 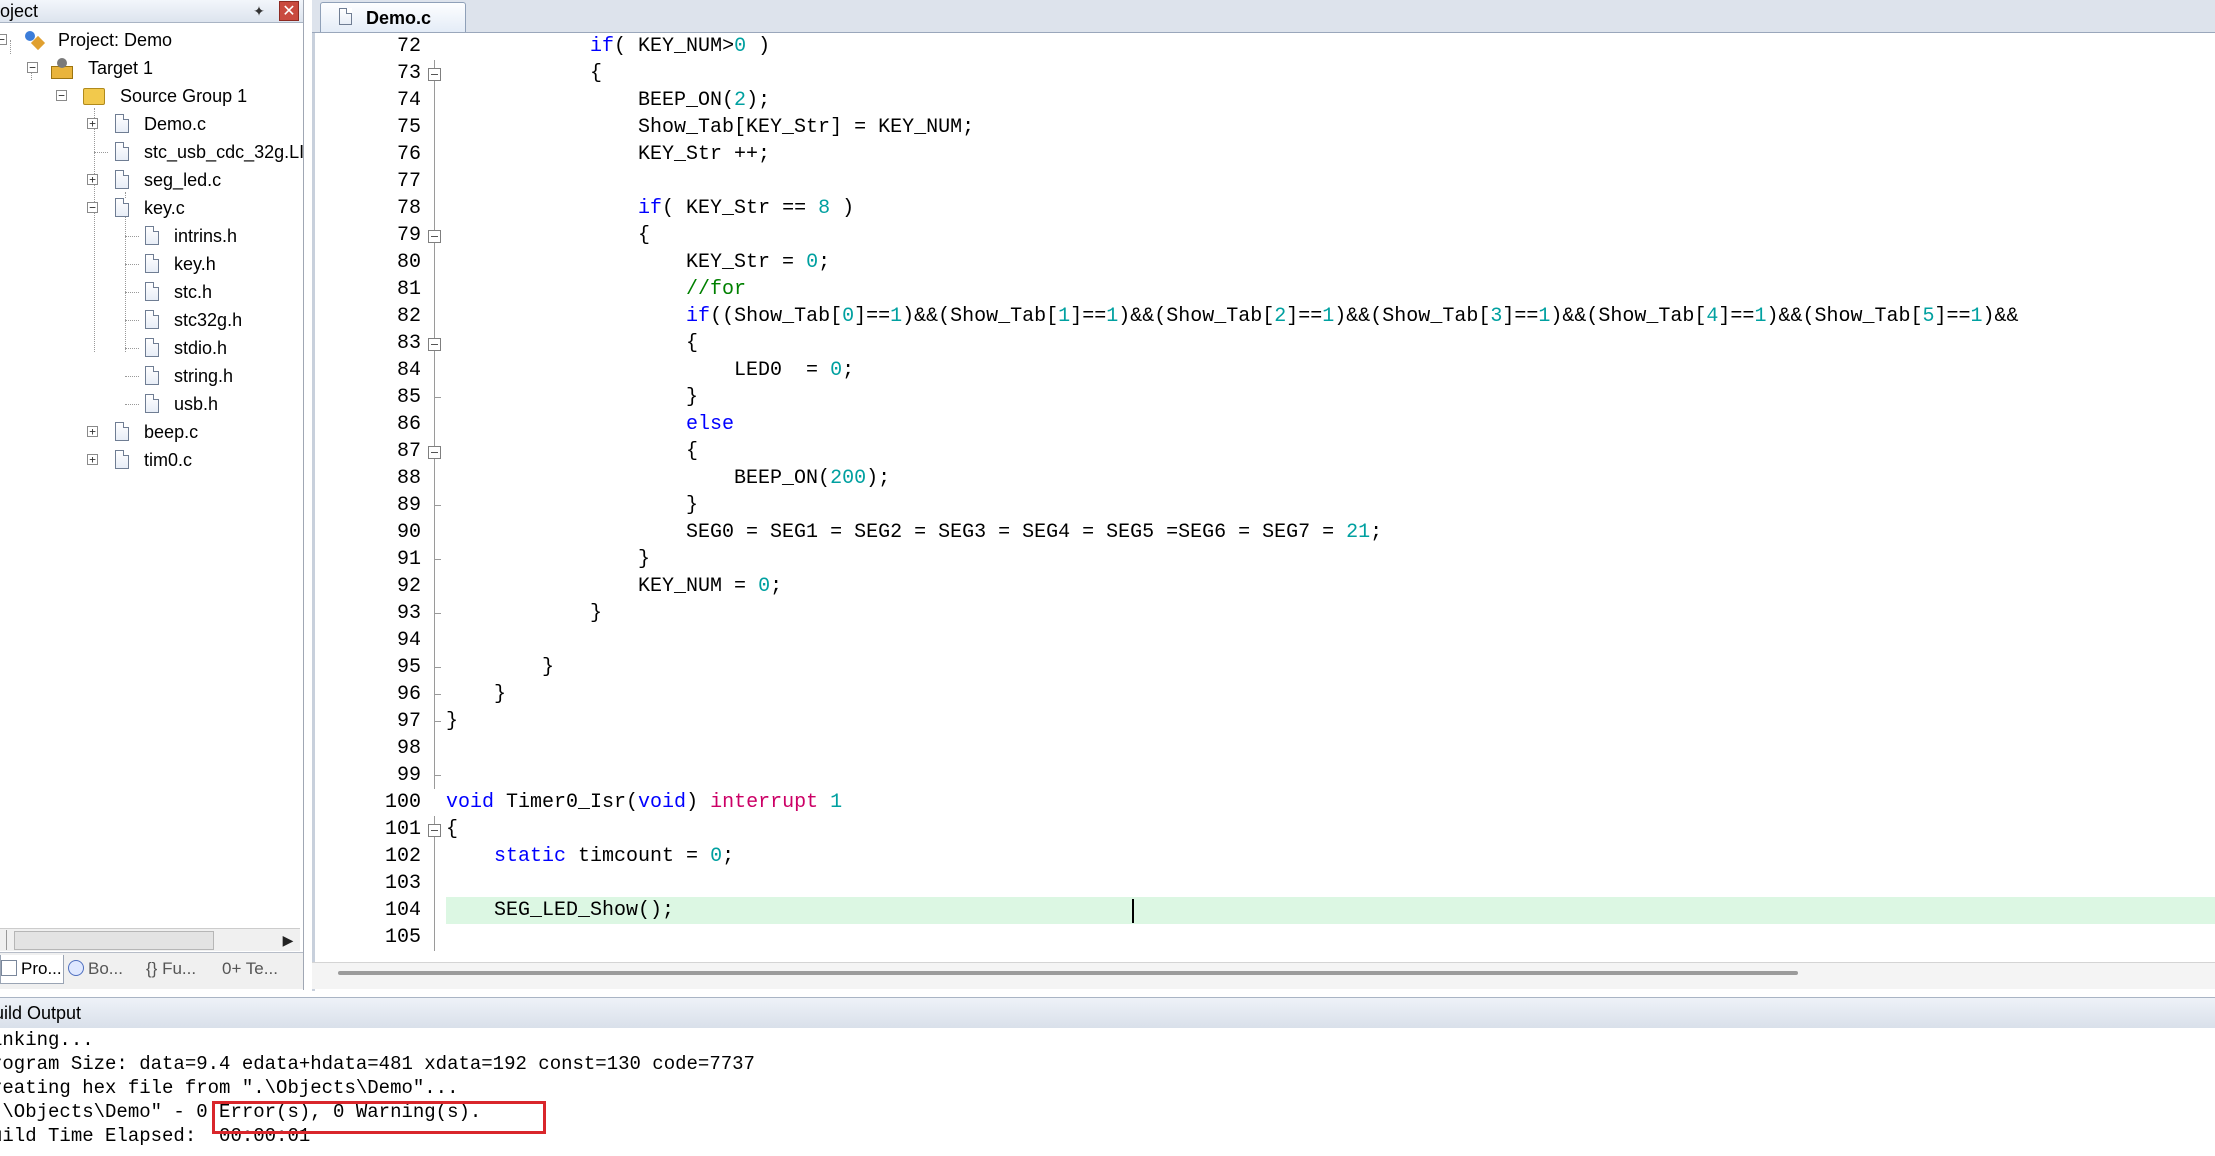 What do you see at coordinates (1265, 235) in the screenshot?
I see `code-line: 79 {` at bounding box center [1265, 235].